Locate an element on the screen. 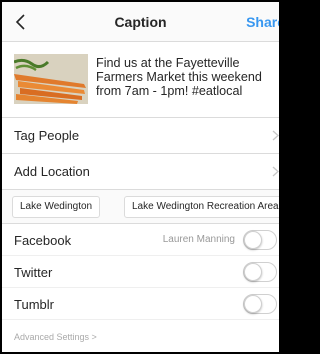 This screenshot has width=320, height=354. facebook-account-name: Lauren Manning is located at coordinates (198, 239).